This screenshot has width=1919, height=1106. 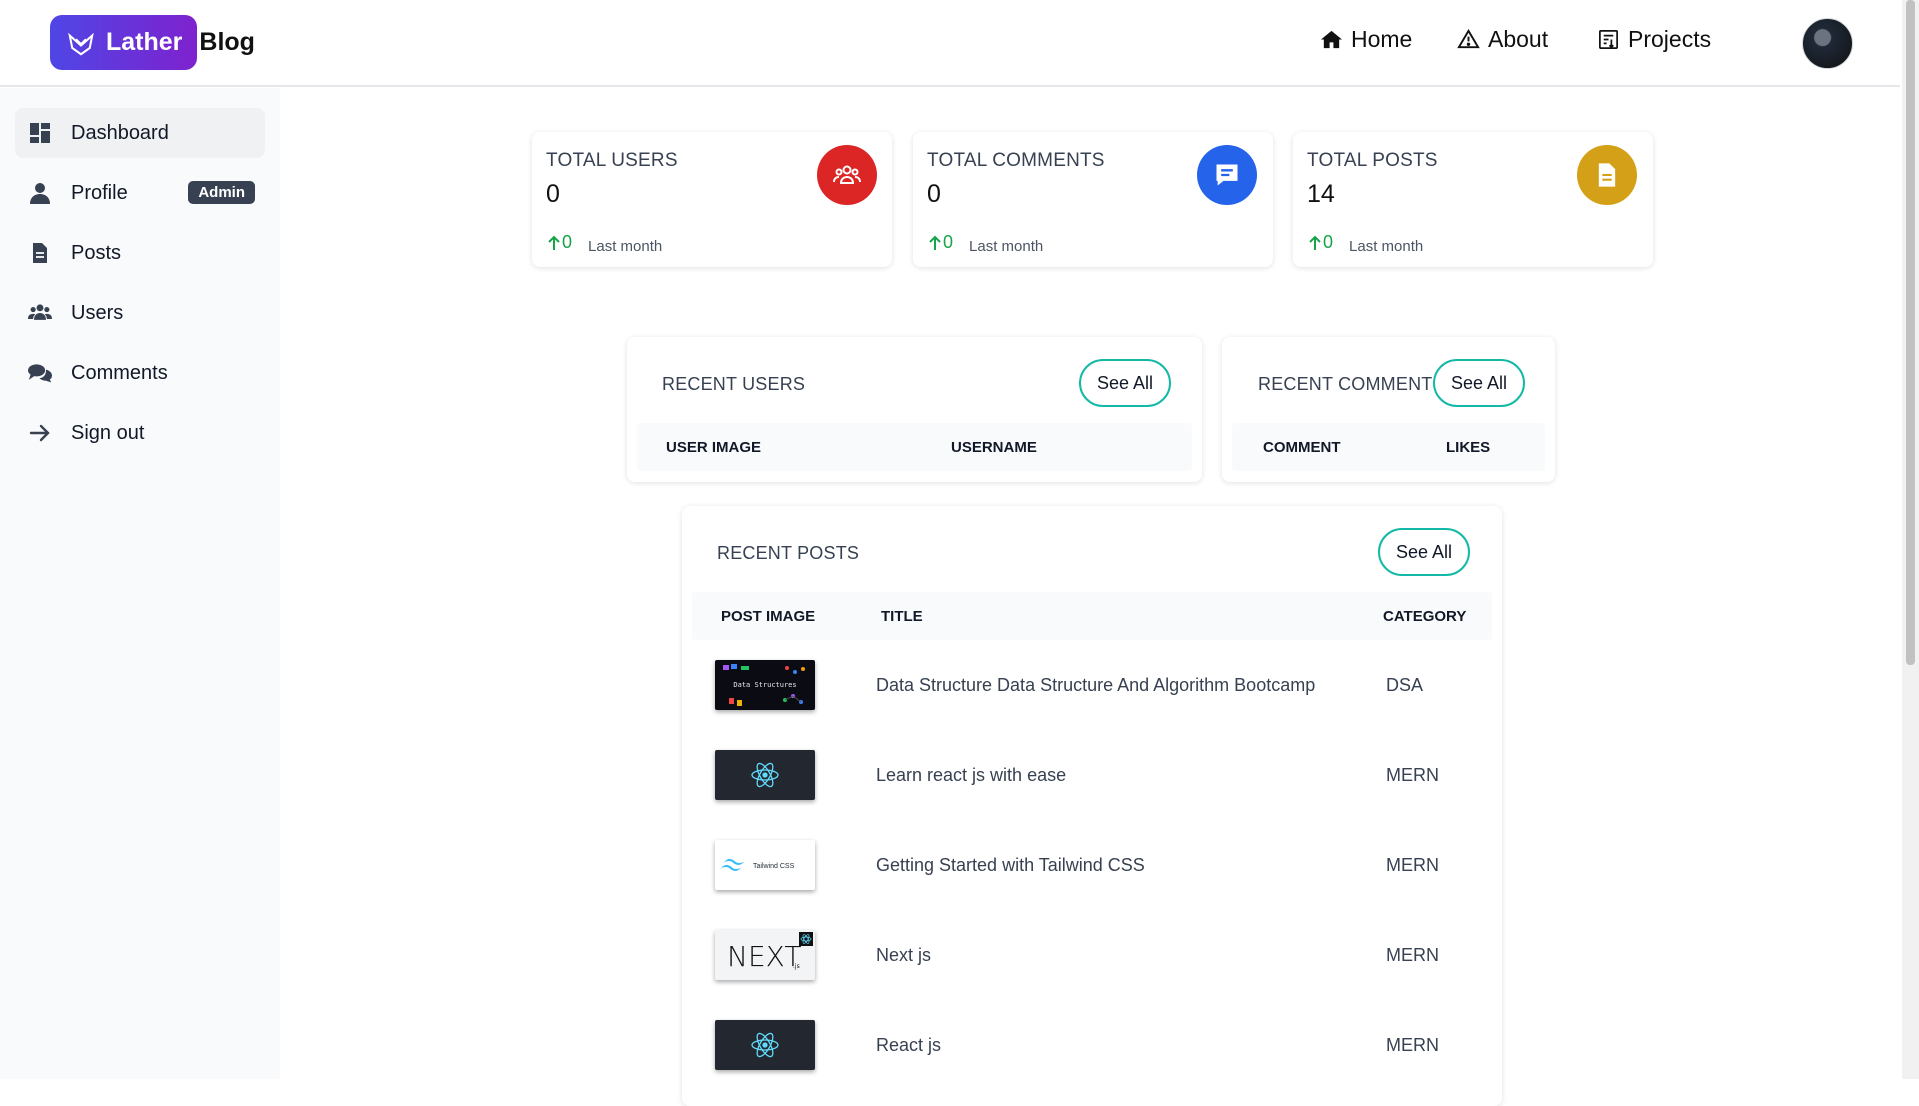 I want to click on column-header: USERNAME, so click(x=994, y=447).